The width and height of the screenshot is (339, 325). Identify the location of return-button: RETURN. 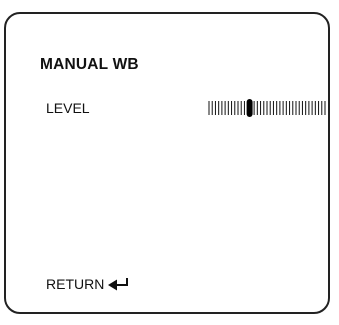
(88, 284).